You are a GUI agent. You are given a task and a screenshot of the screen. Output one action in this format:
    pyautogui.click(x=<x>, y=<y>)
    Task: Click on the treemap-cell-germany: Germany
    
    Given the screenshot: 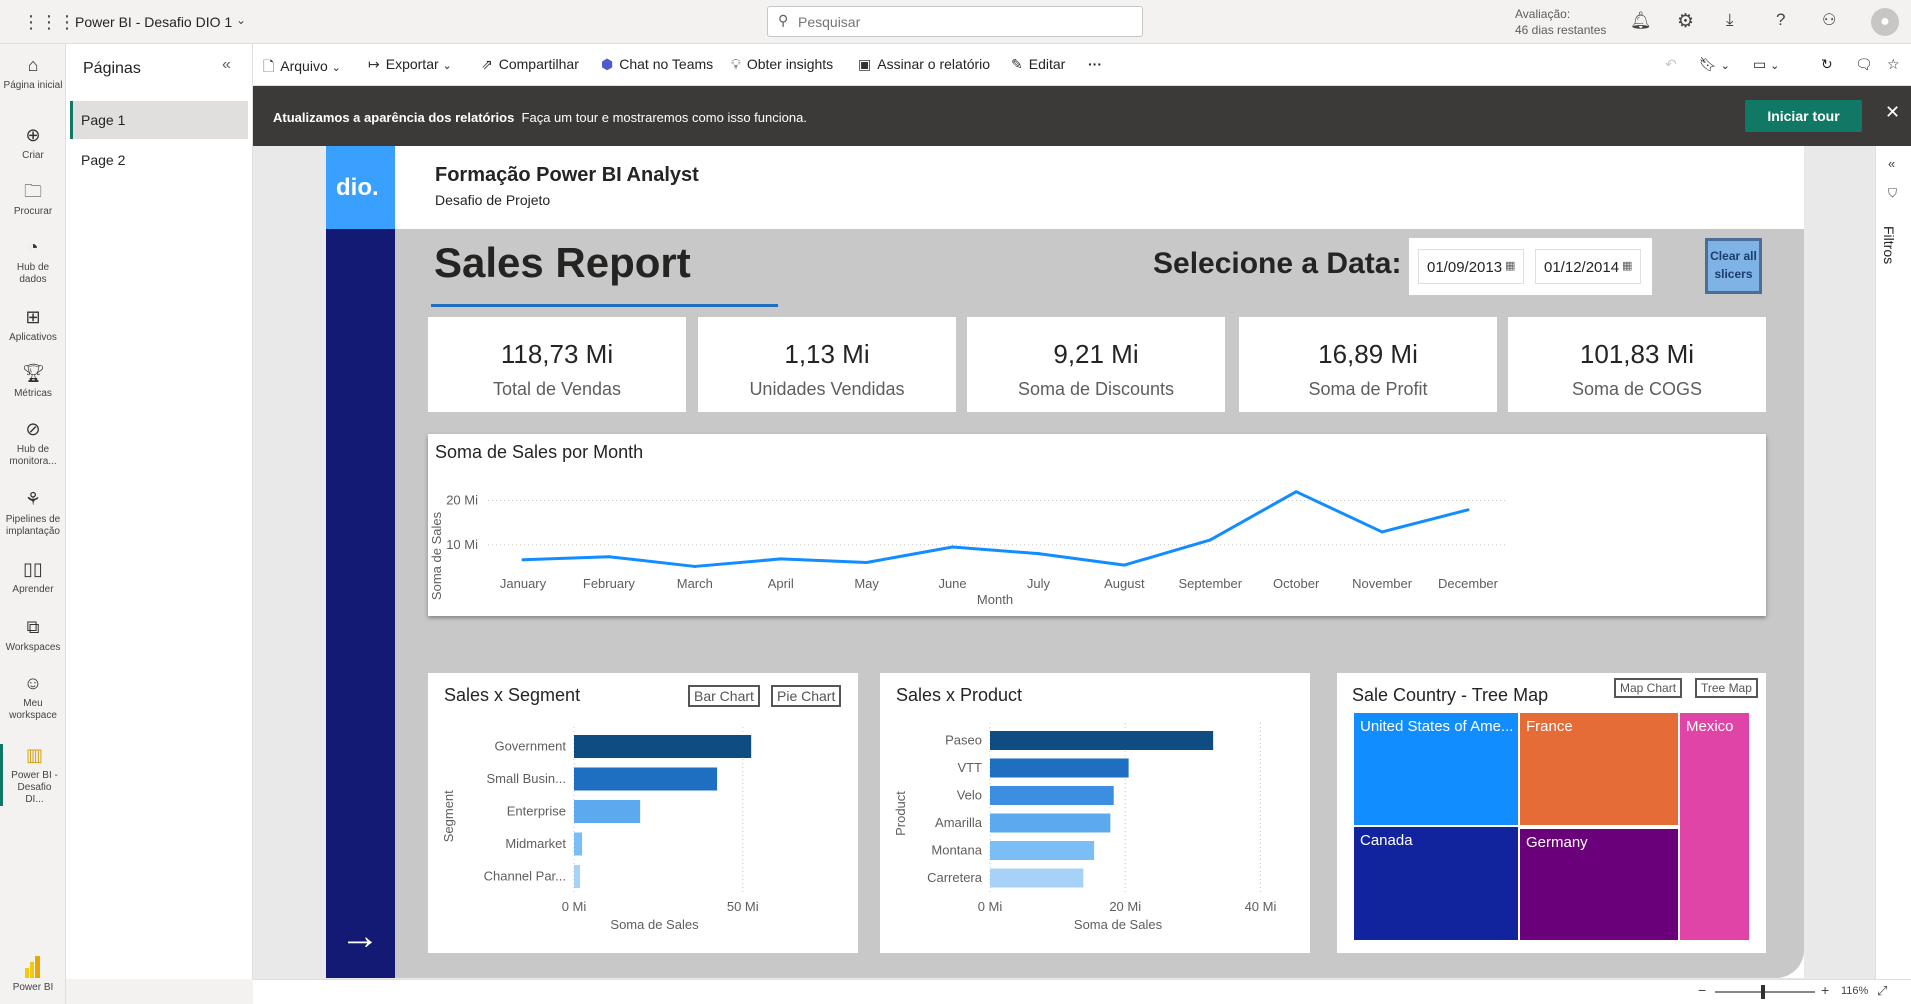 What is the action you would take?
    pyautogui.click(x=1599, y=884)
    